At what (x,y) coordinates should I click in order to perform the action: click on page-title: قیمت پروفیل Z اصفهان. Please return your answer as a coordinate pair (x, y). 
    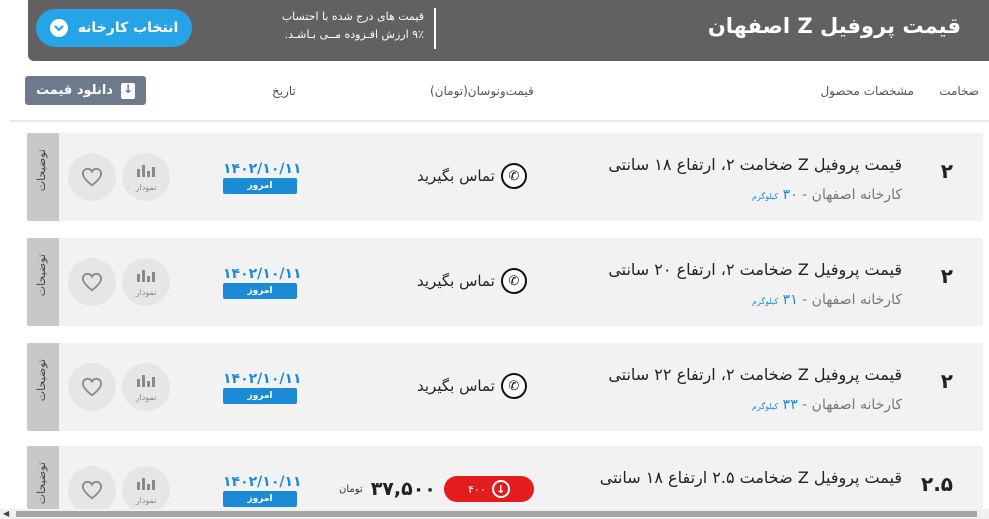
    Looking at the image, I should click on (834, 26).